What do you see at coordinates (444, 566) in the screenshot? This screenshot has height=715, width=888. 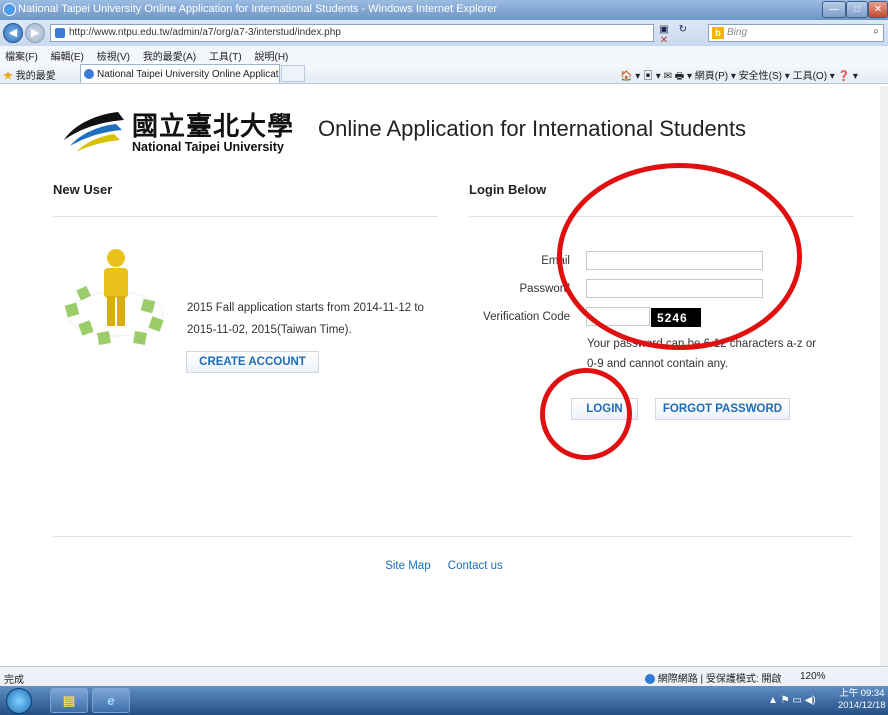 I see `footer-links: Site Map Contact us` at bounding box center [444, 566].